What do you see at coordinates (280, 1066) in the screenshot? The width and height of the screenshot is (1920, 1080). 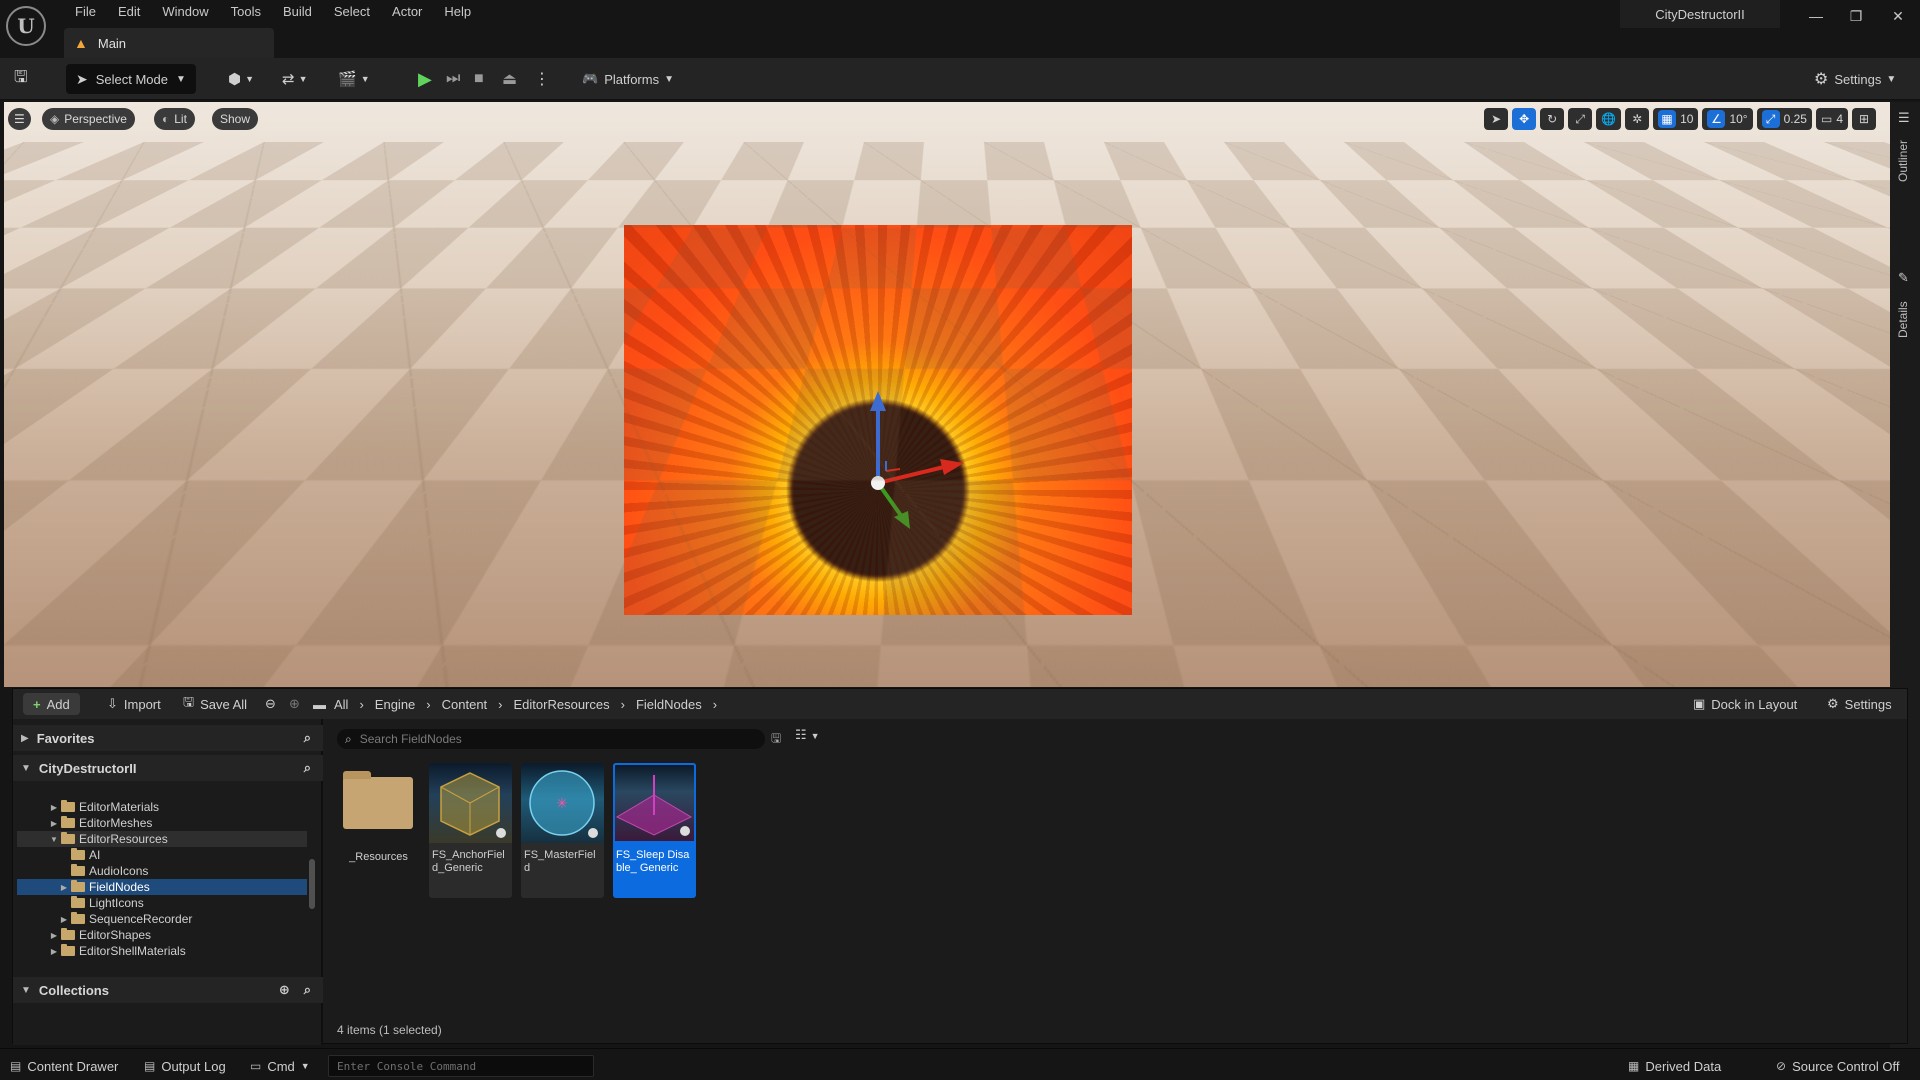 I see `cmd-dropdown: ▭ Cmd ▼` at bounding box center [280, 1066].